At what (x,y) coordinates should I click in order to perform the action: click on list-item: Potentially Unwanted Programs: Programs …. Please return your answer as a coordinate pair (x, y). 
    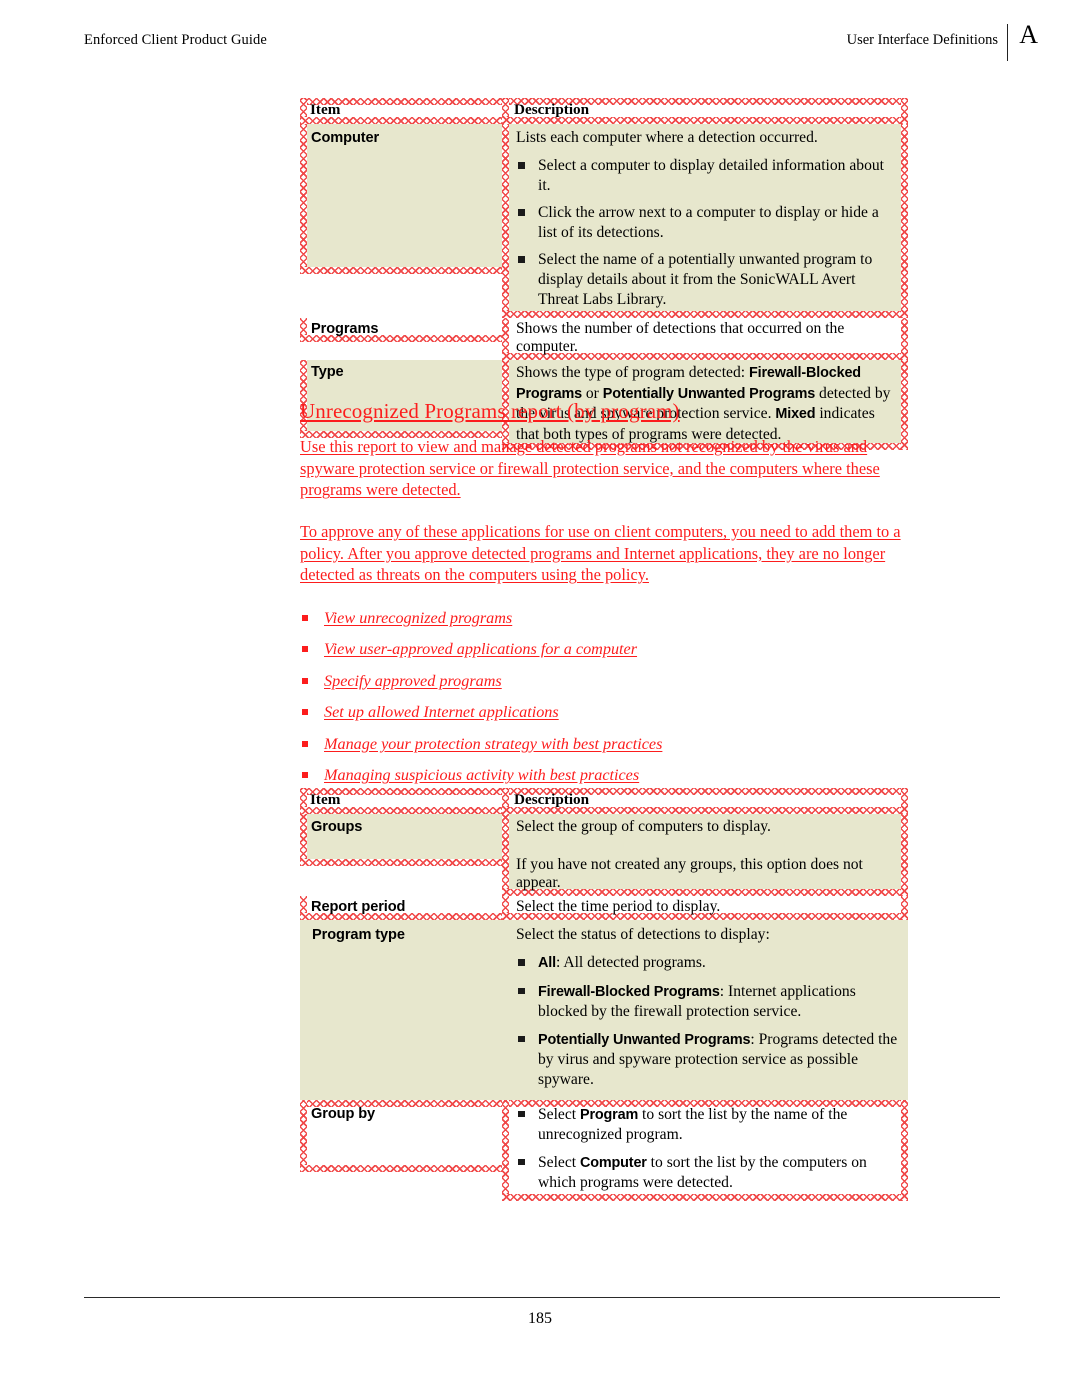
    Looking at the image, I should click on (707, 1060).